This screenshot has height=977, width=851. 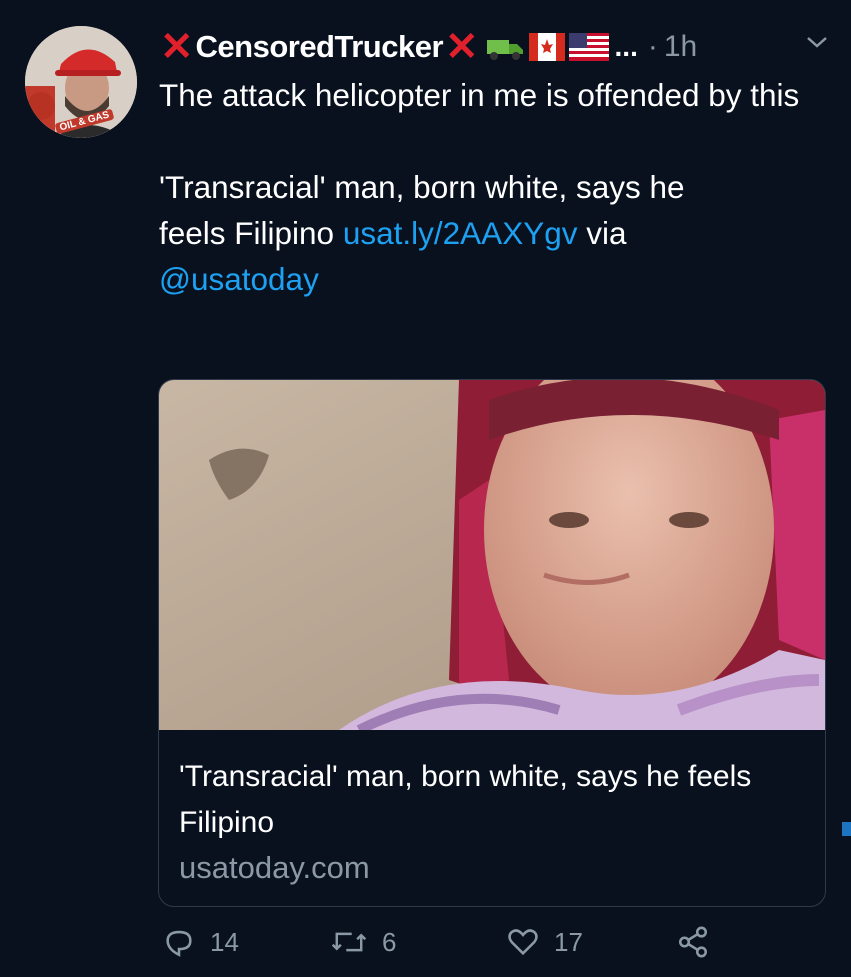 I want to click on retweet-icon, so click(x=349, y=942).